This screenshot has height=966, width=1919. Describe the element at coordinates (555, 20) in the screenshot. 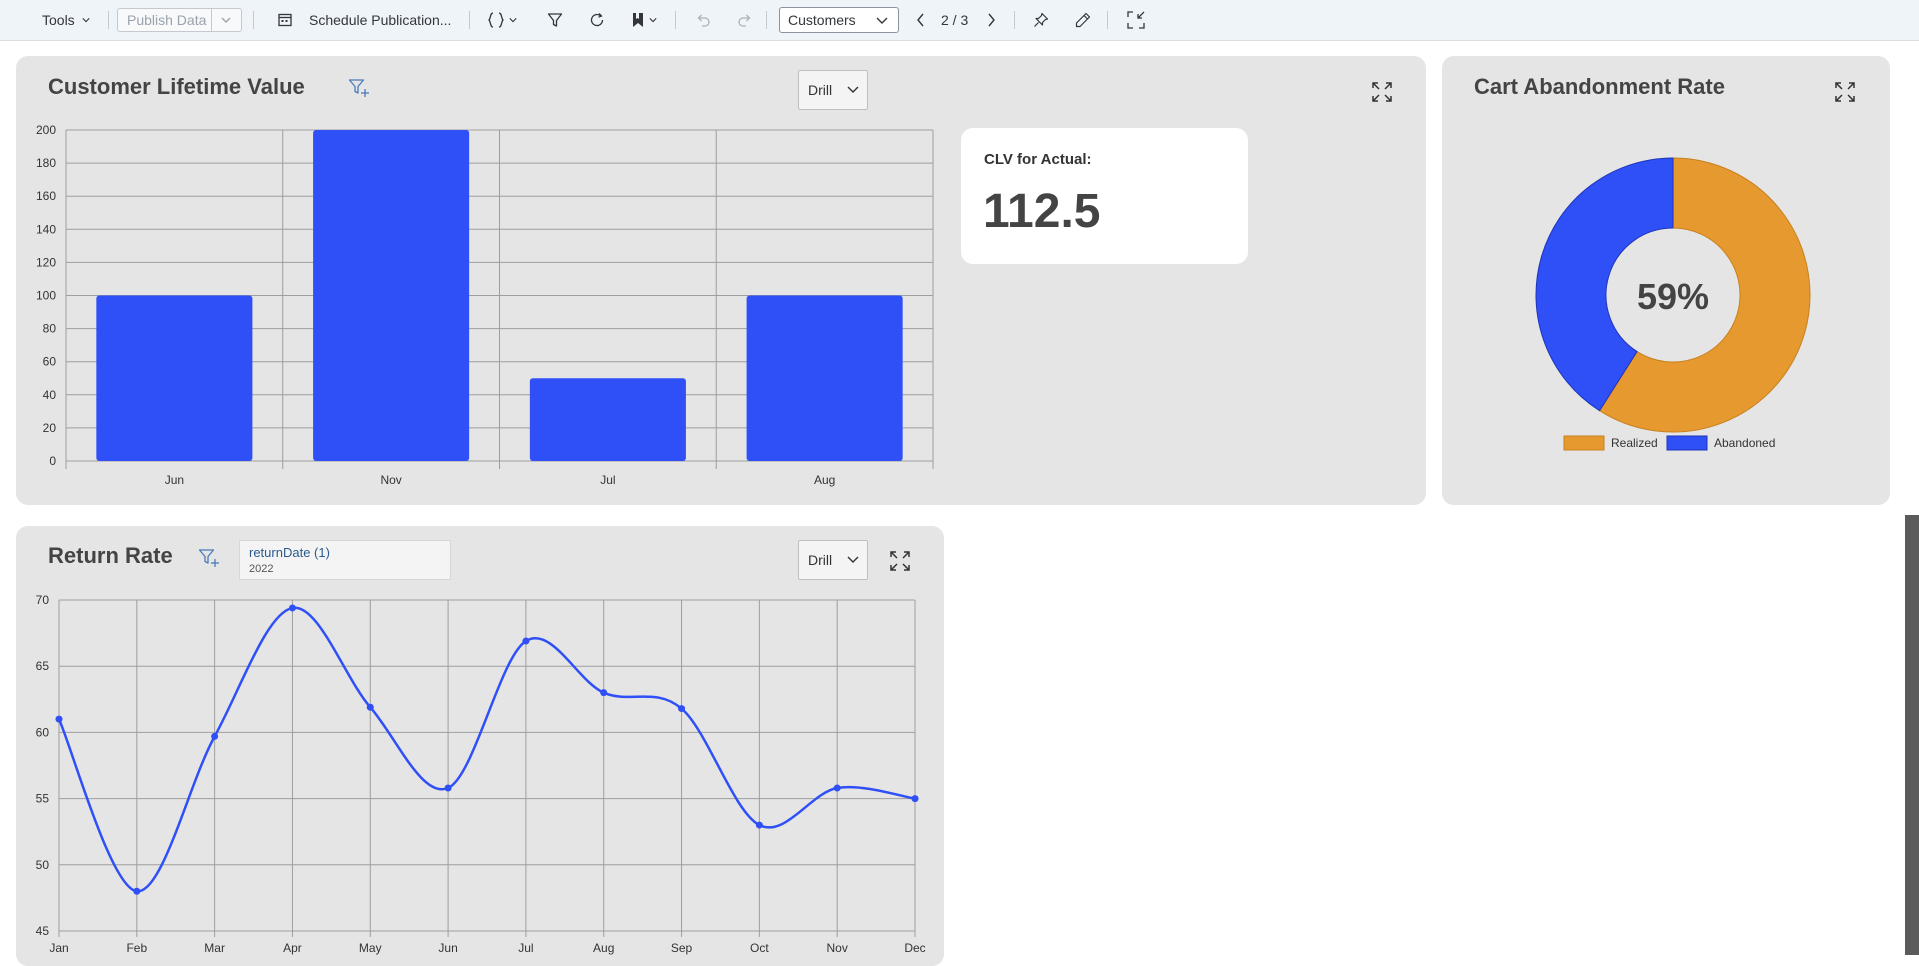

I see `filter-icon` at that location.